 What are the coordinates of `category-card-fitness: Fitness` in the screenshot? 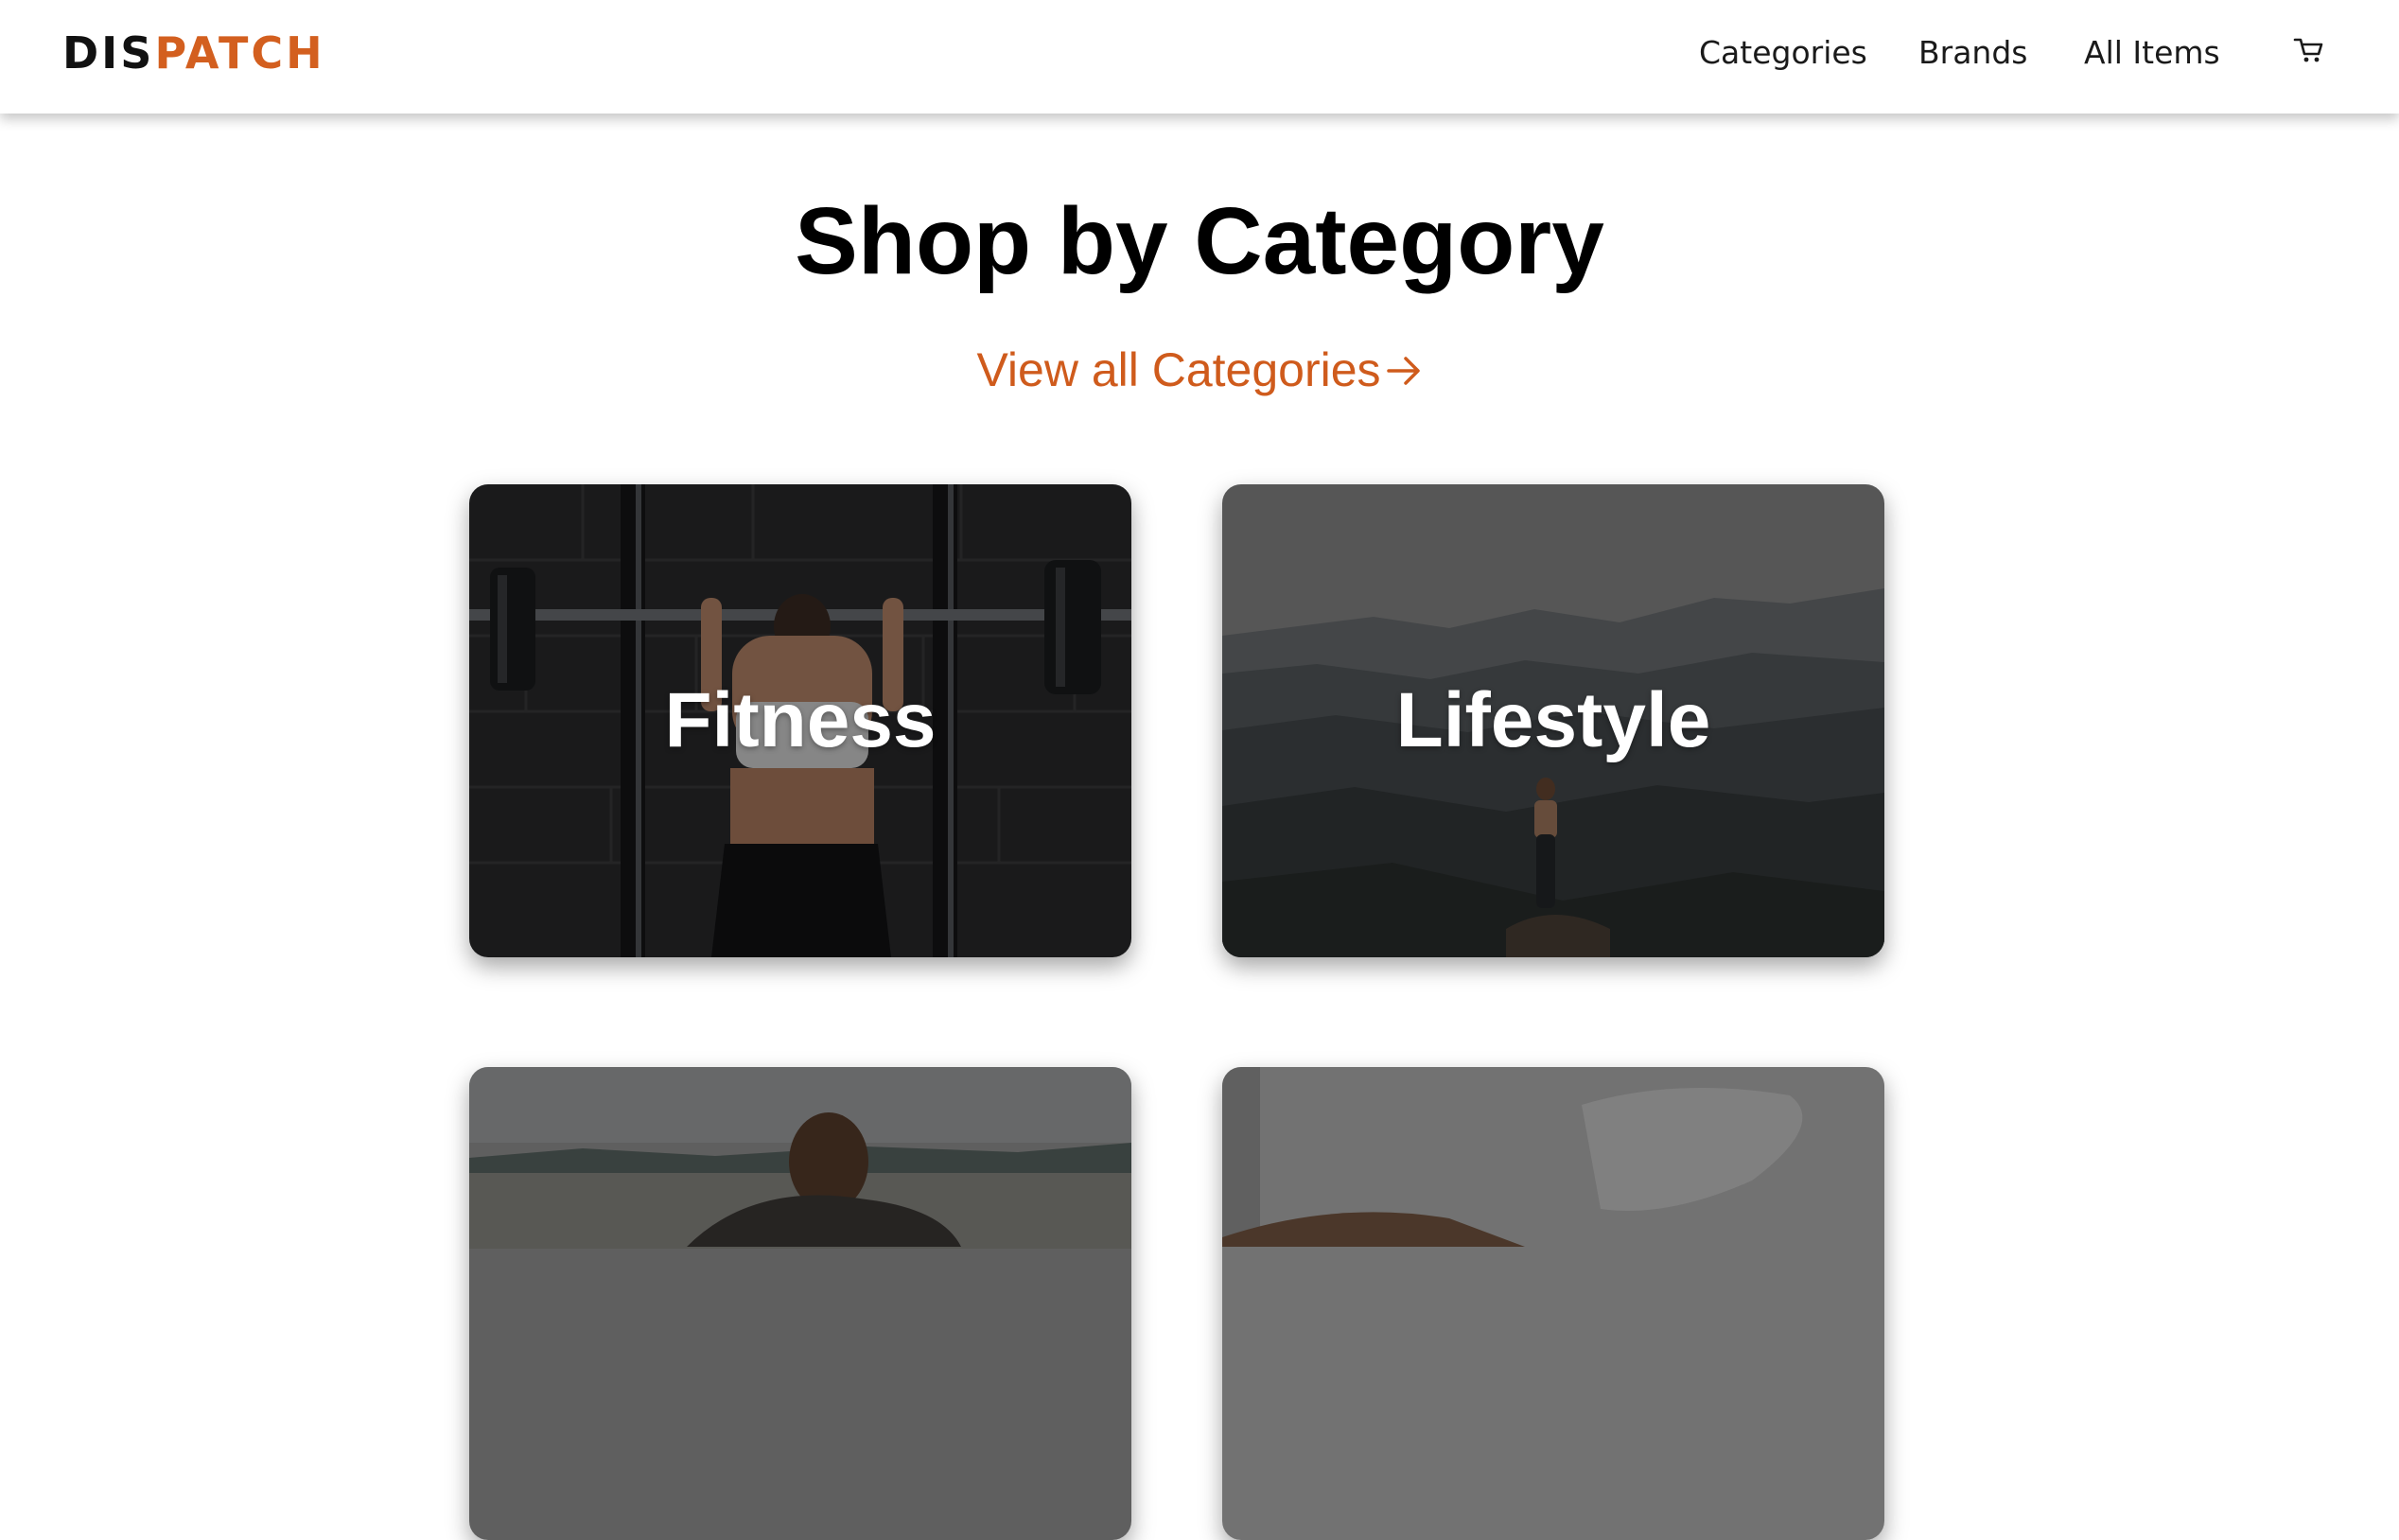 It's located at (800, 720).